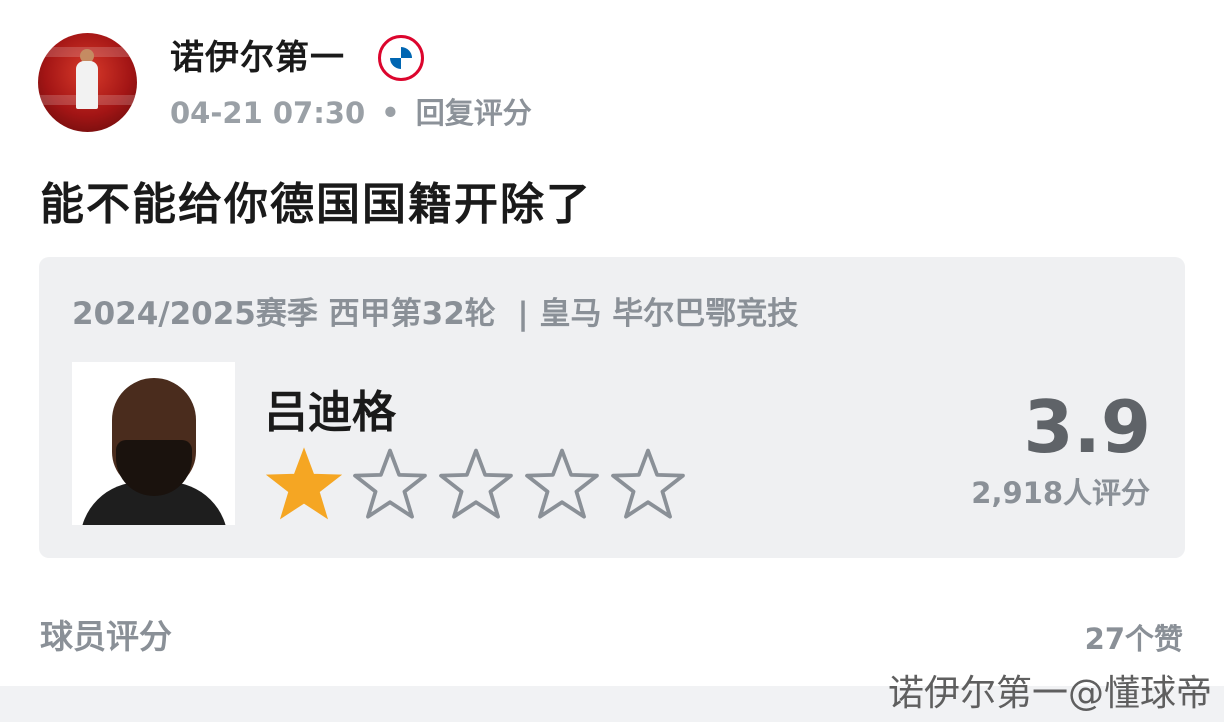 The width and height of the screenshot is (1224, 722). Describe the element at coordinates (474, 113) in the screenshot. I see `reply-rating-link: 回复评分` at that location.